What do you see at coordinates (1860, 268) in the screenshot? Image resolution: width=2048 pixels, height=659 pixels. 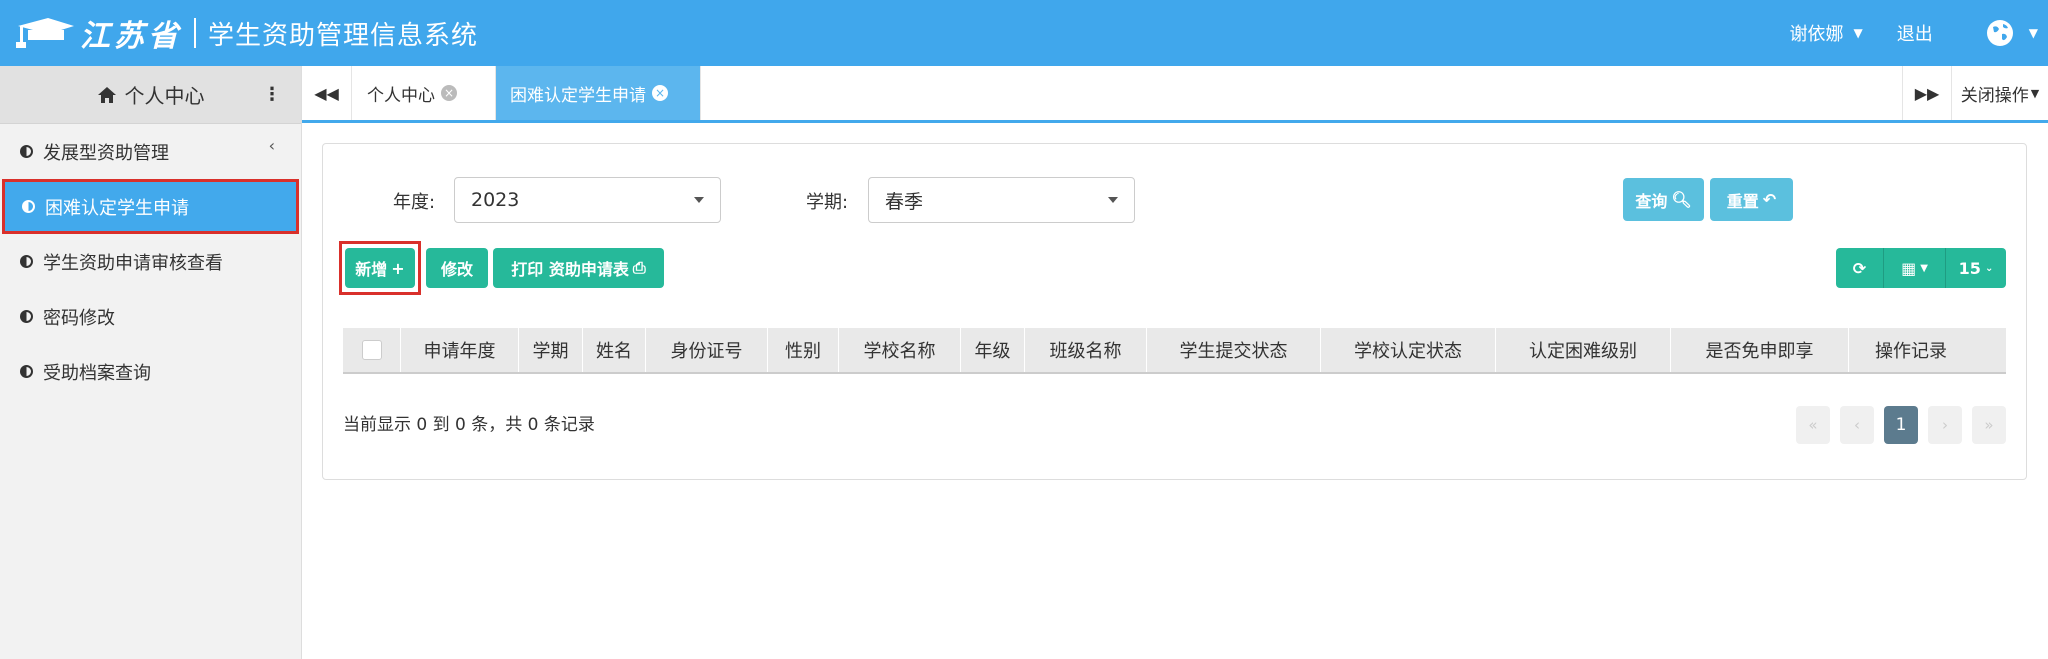 I see `refresh-icon: ⟳` at bounding box center [1860, 268].